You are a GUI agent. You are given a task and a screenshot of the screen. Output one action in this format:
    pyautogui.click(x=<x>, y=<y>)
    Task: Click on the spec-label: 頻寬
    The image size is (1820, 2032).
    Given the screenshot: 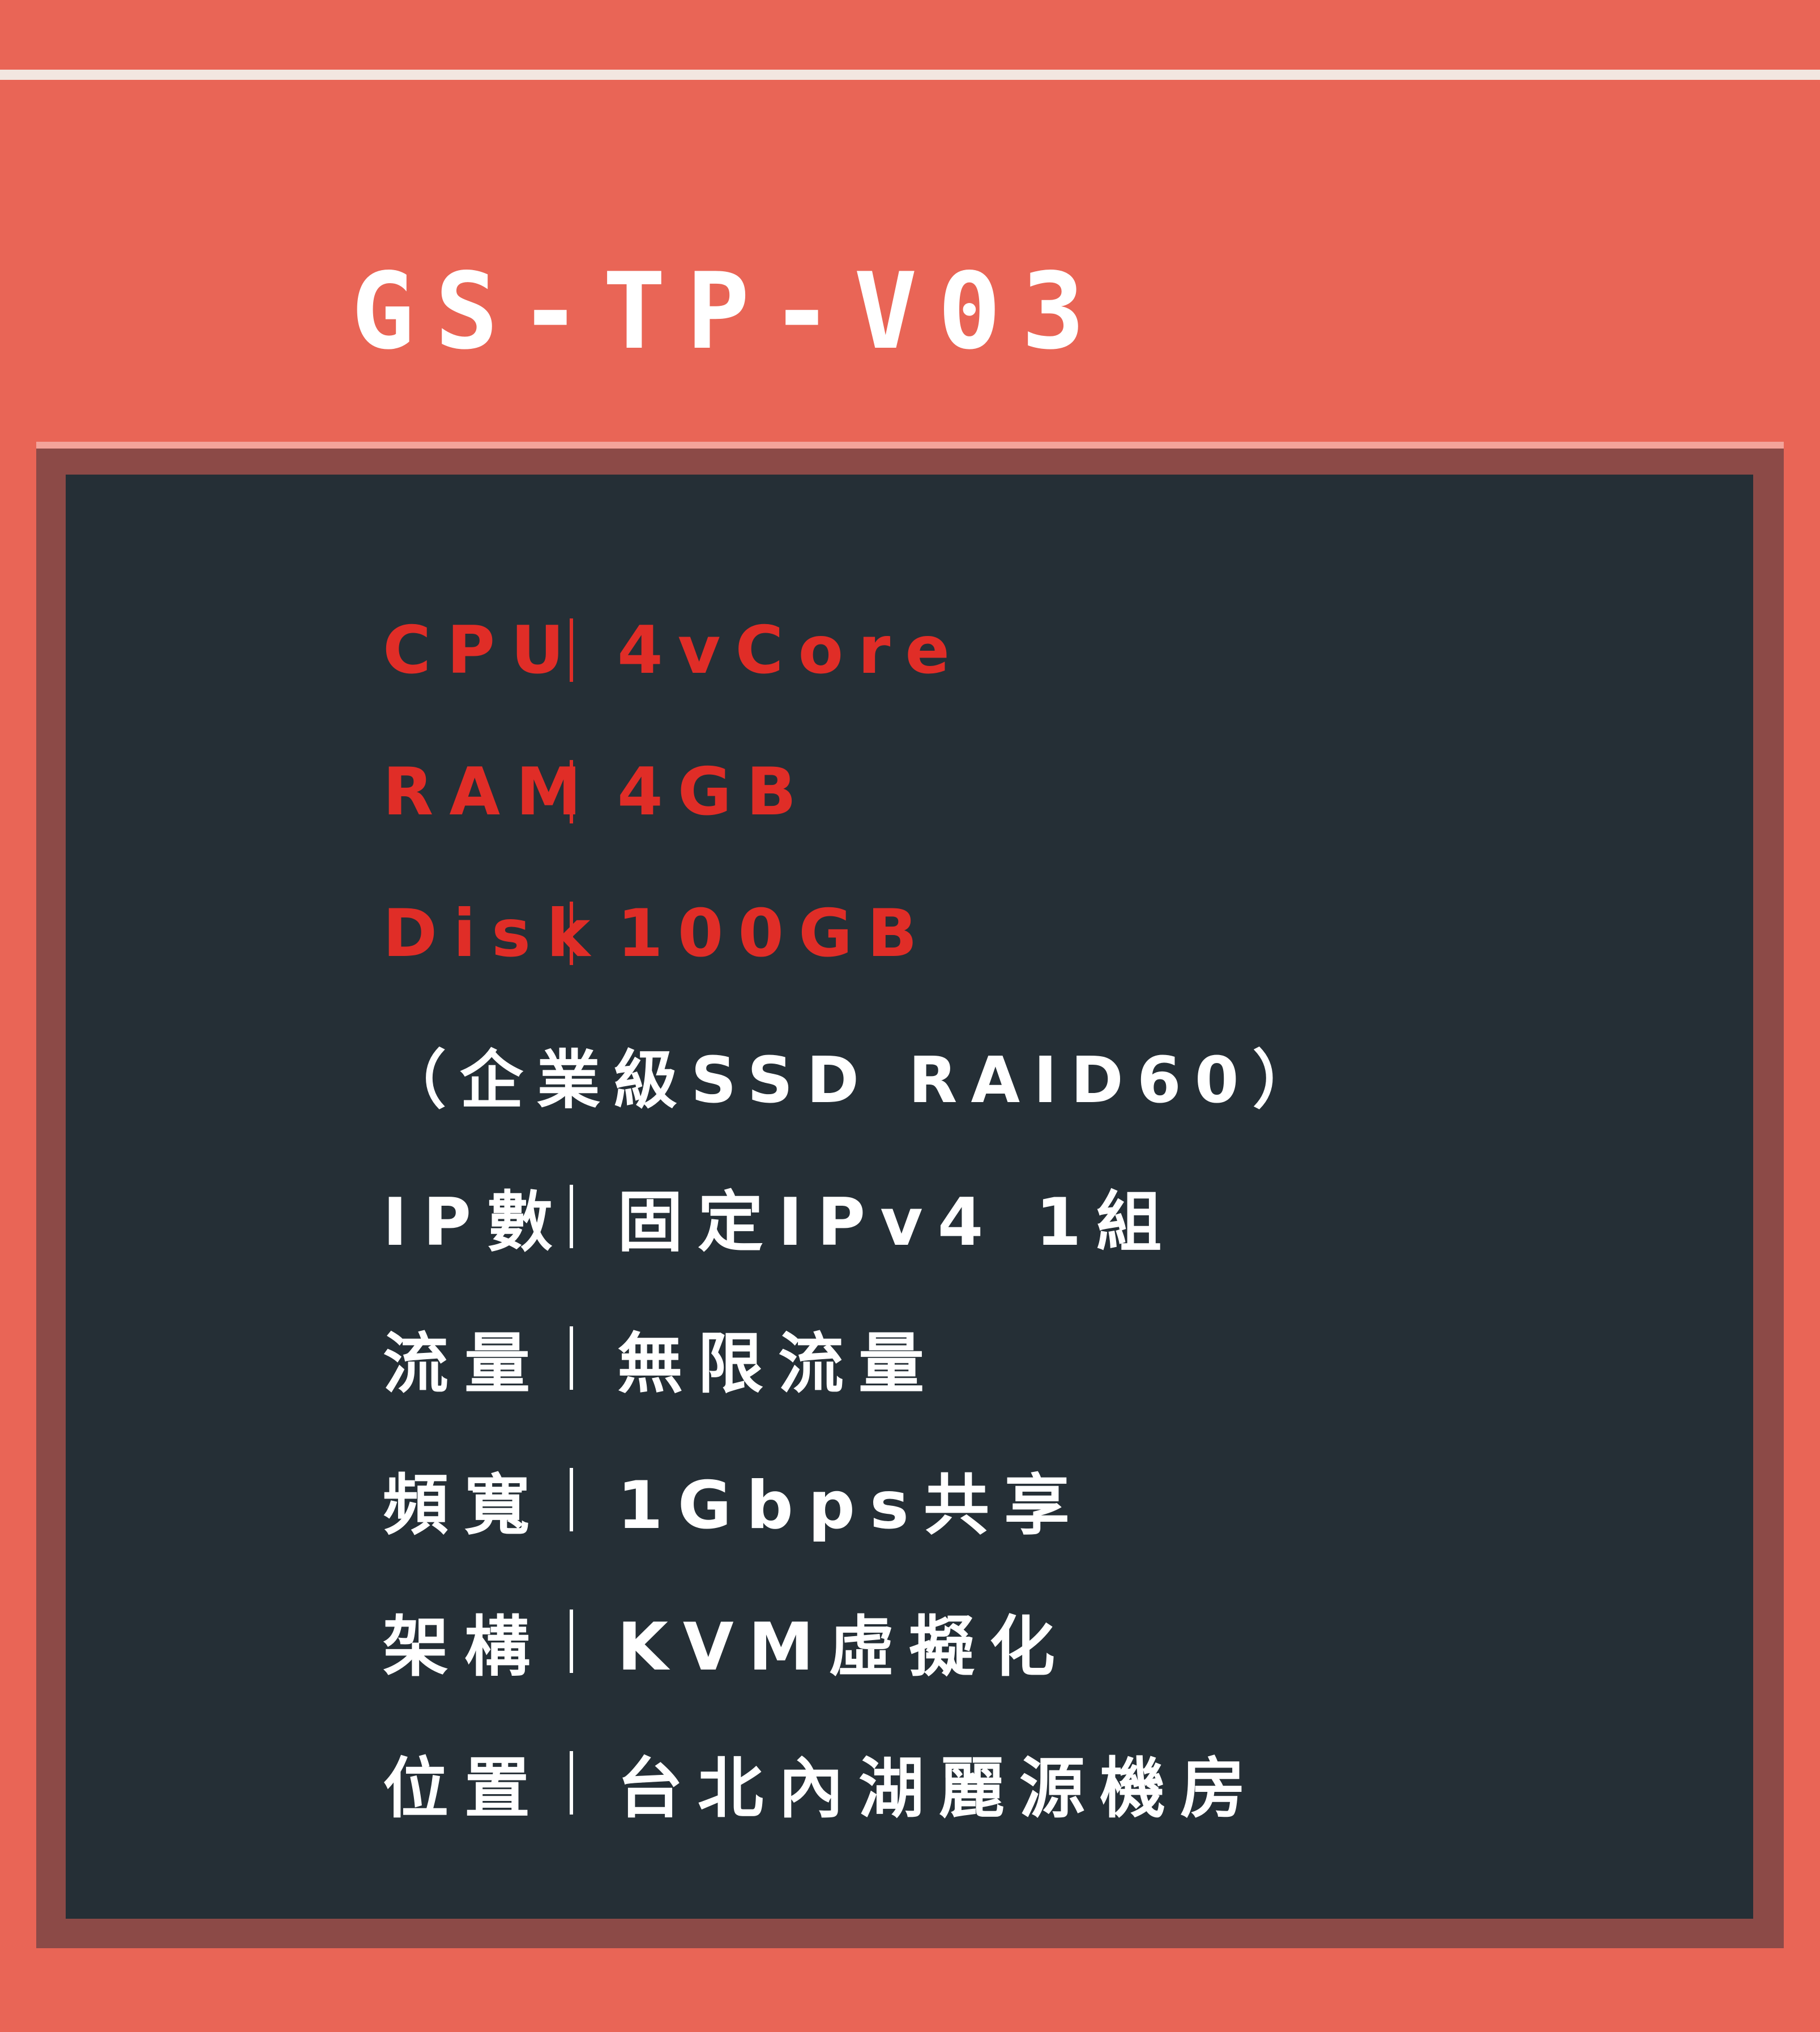 What is the action you would take?
    pyautogui.click(x=464, y=1505)
    